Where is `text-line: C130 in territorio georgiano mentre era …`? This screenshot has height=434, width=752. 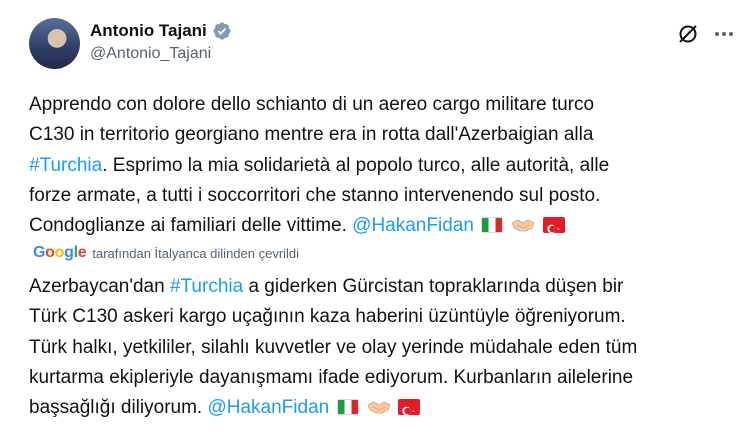 text-line: C130 in territorio georgiano mentre era … is located at coordinates (311, 135).